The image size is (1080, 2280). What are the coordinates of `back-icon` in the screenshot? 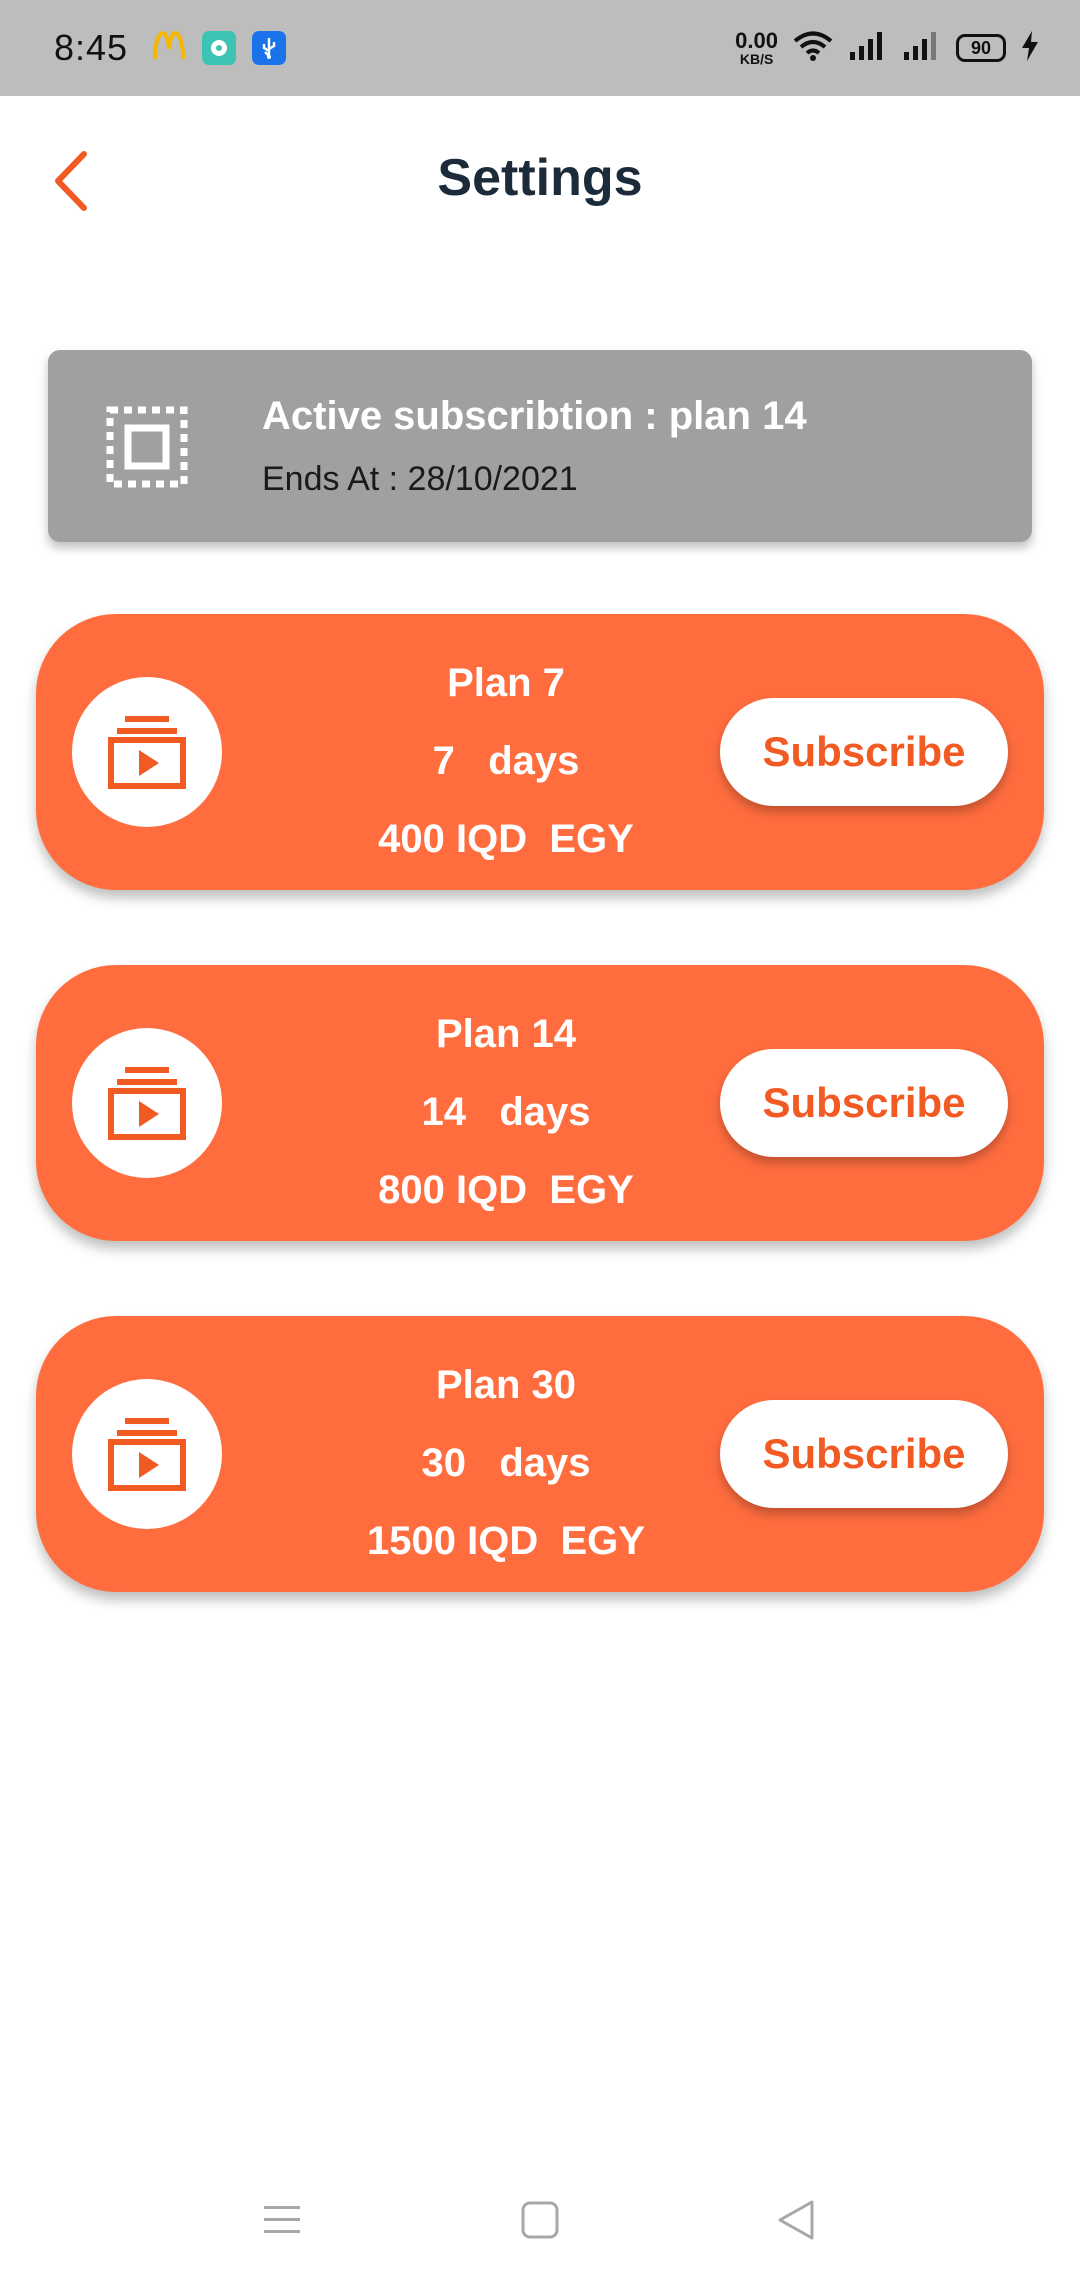 It's located at (796, 2220).